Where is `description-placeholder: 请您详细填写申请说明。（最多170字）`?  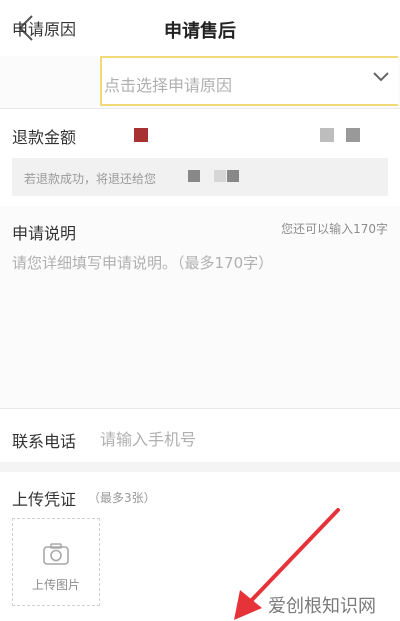 description-placeholder: 请您详细填写申请说明。（最多170字） is located at coordinates (142, 262).